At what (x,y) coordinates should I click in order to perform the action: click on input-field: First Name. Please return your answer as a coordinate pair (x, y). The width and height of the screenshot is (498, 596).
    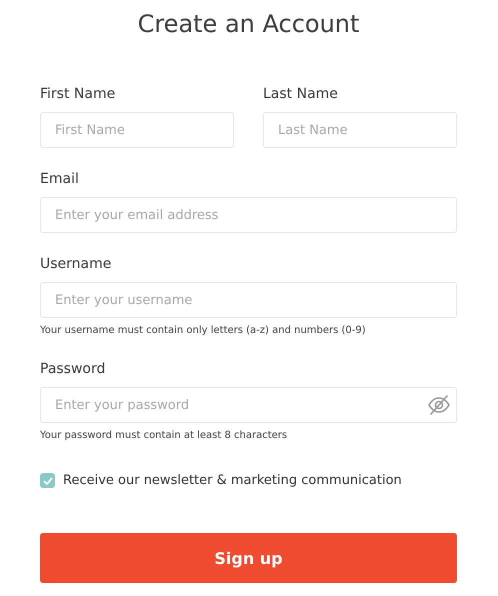
    Looking at the image, I should click on (137, 130).